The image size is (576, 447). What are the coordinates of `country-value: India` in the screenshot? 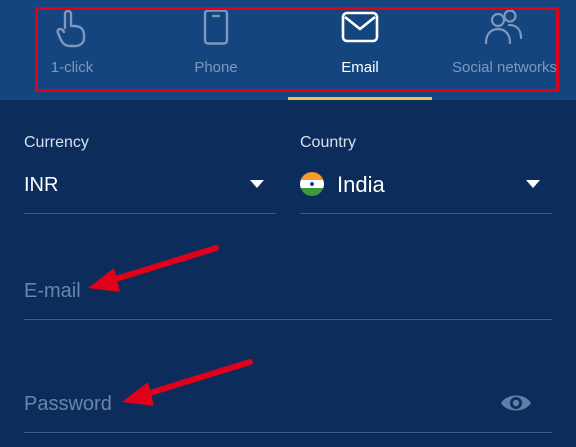 It's located at (361, 185).